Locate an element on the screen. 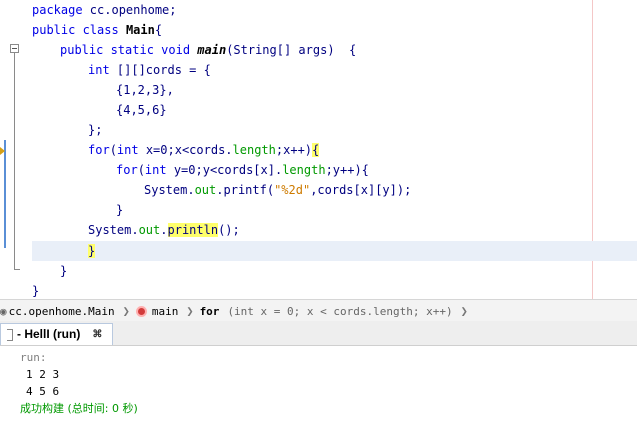 This screenshot has width=637, height=437. code-line-3: public static void main(String[] args) { is located at coordinates (208, 50).